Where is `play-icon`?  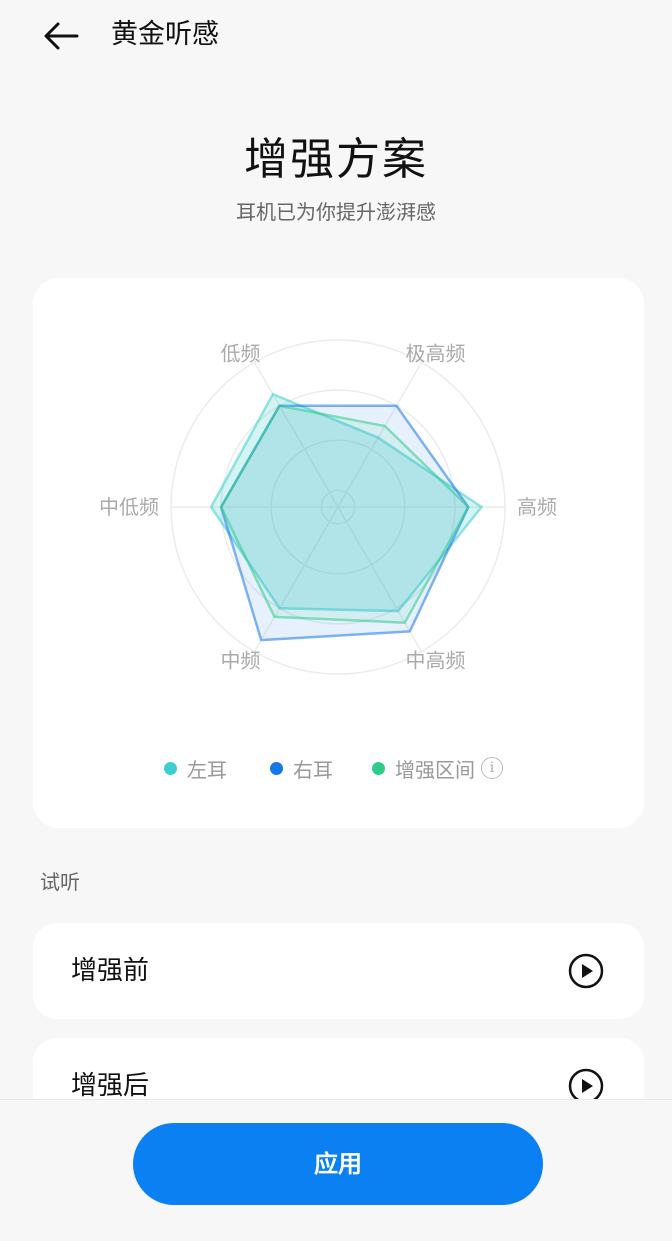
play-icon is located at coordinates (586, 971).